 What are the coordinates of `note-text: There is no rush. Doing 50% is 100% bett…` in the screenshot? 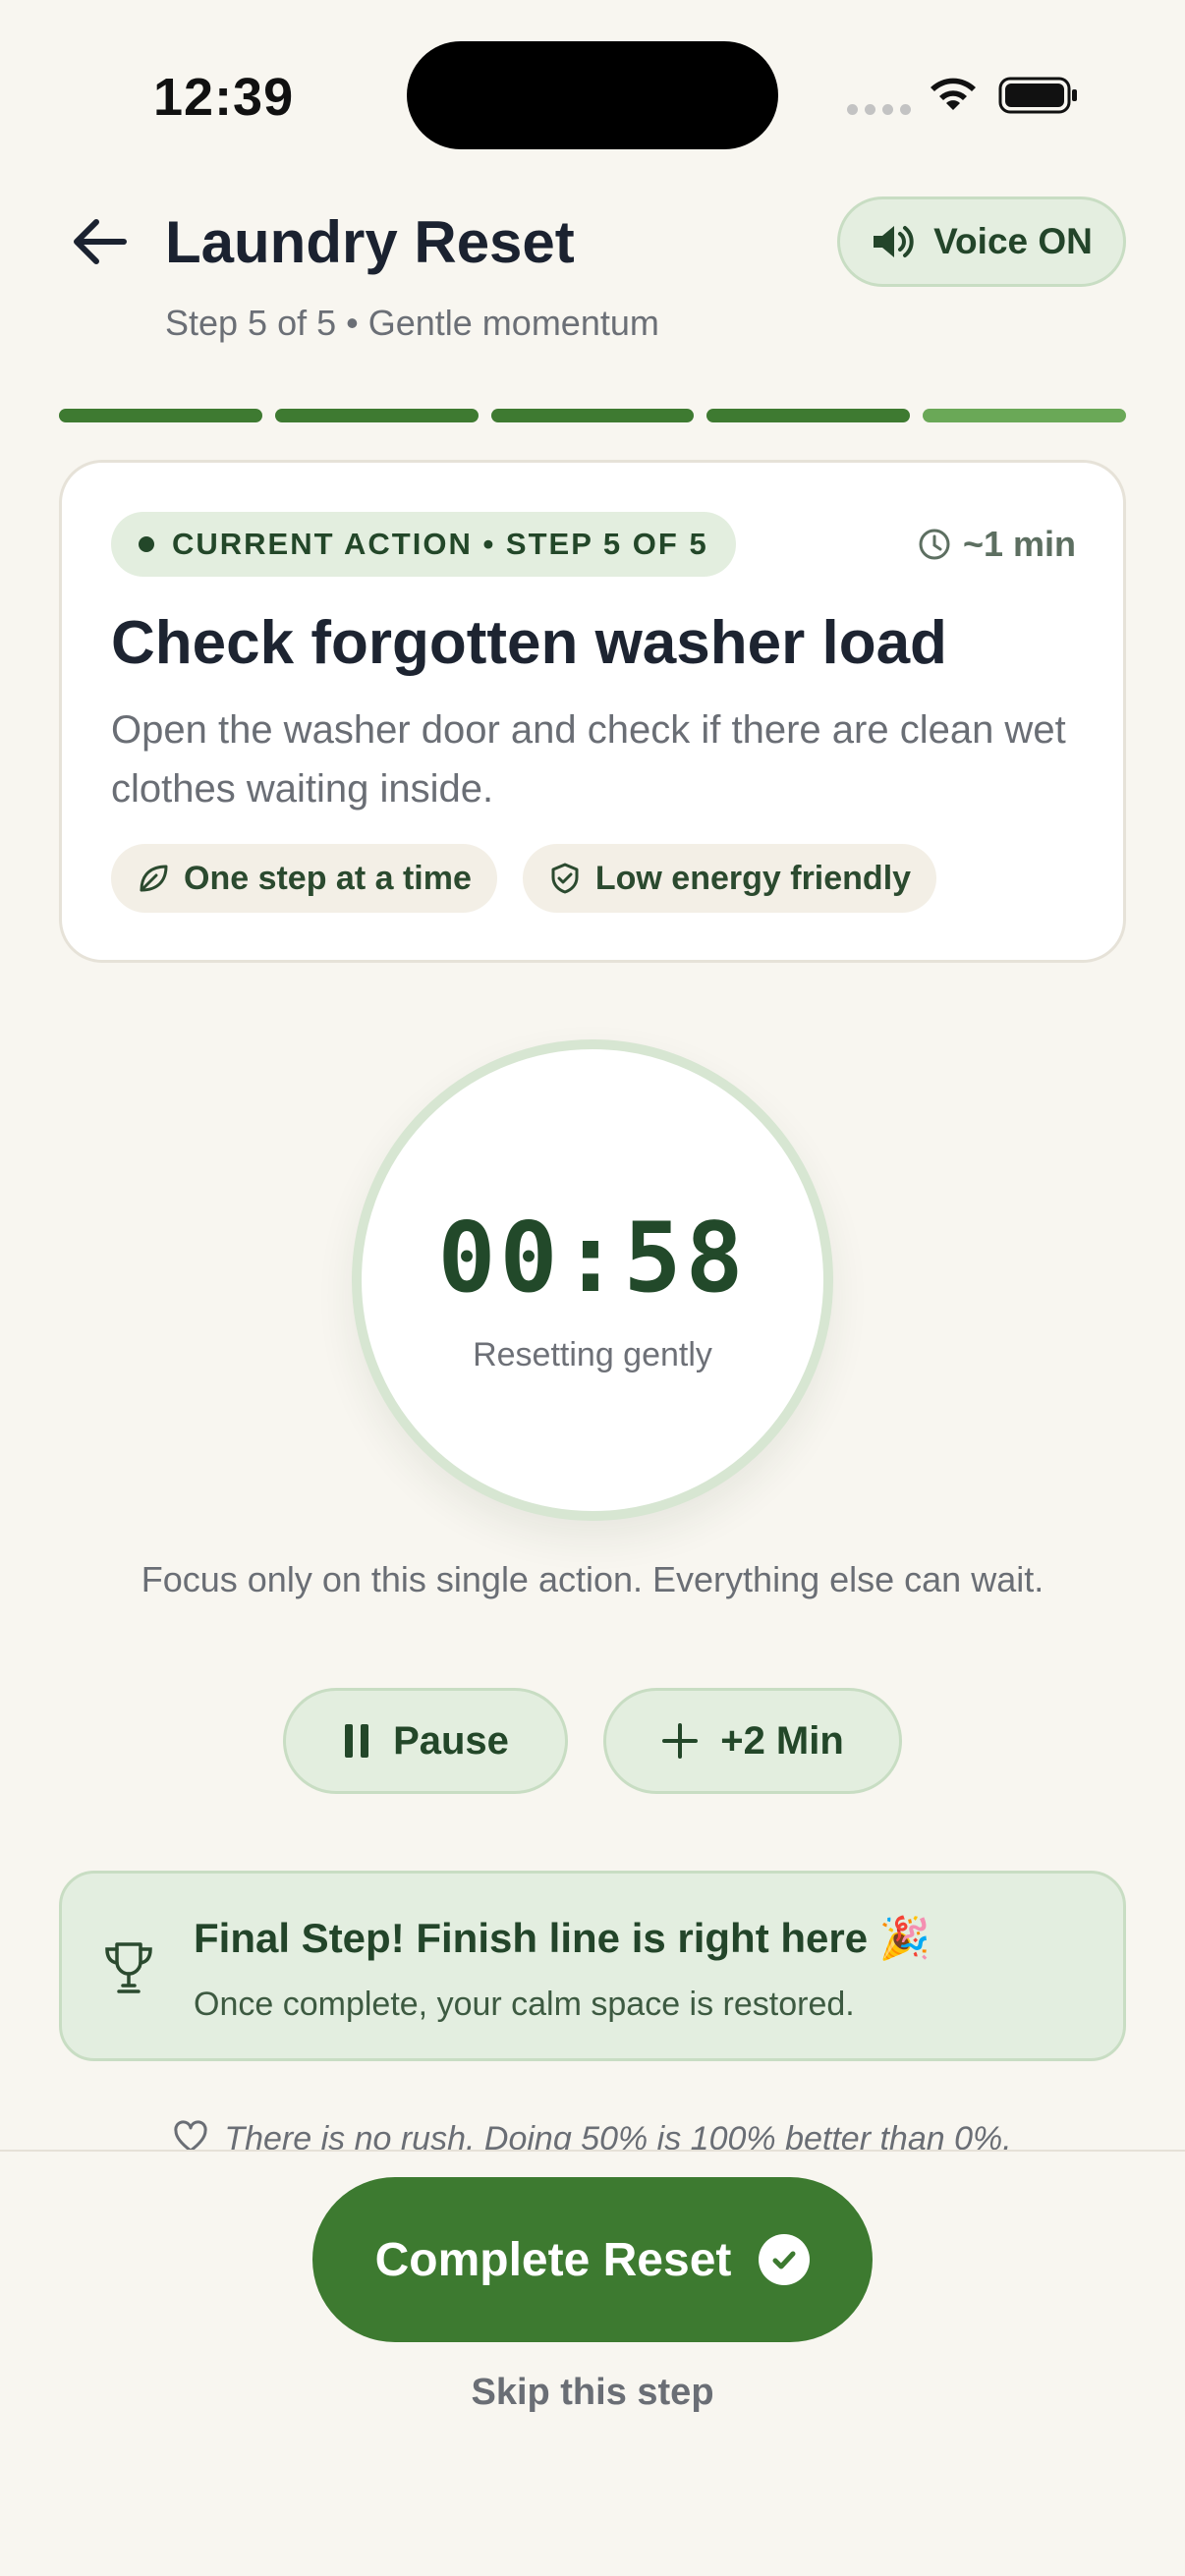 It's located at (618, 2137).